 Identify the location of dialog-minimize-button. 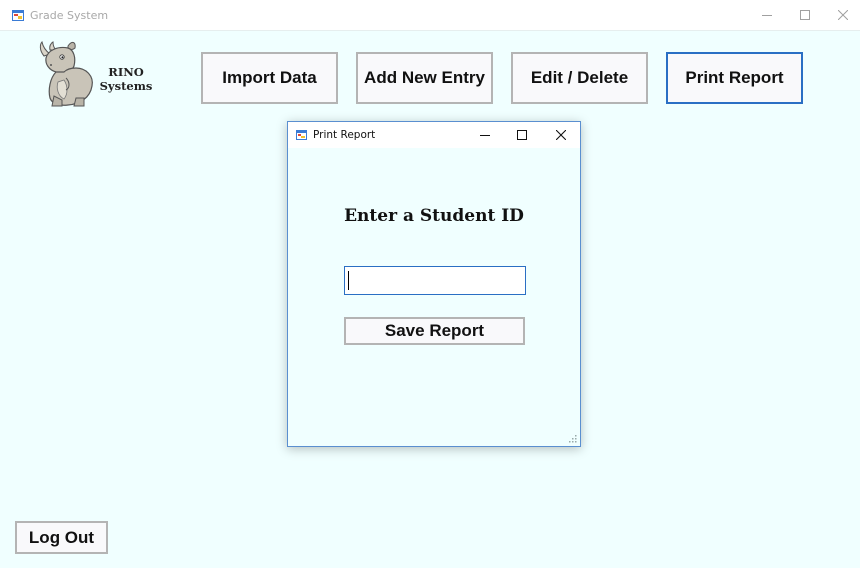
(485, 135).